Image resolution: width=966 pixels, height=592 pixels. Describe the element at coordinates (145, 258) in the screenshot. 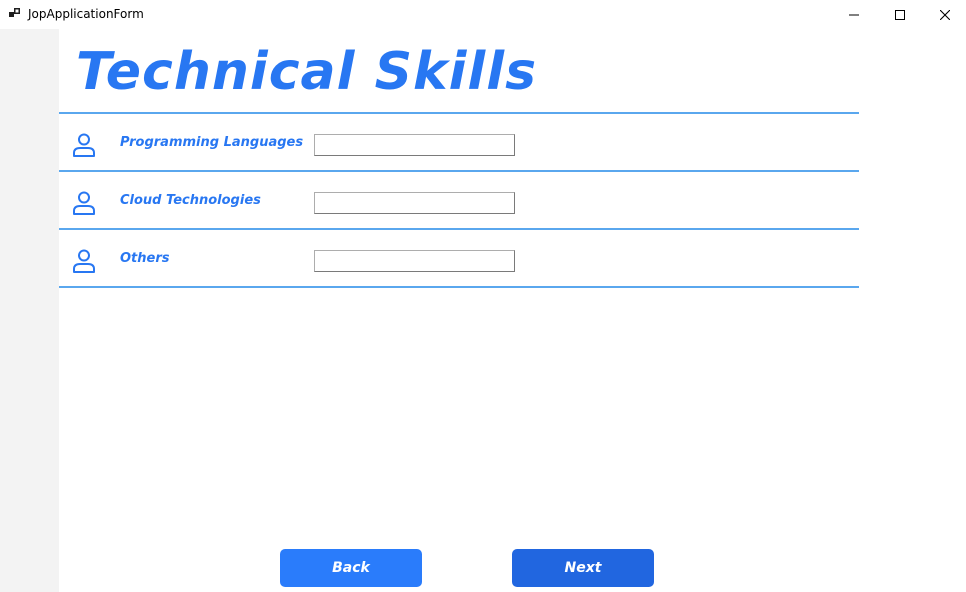

I see `others-label: Others` at that location.